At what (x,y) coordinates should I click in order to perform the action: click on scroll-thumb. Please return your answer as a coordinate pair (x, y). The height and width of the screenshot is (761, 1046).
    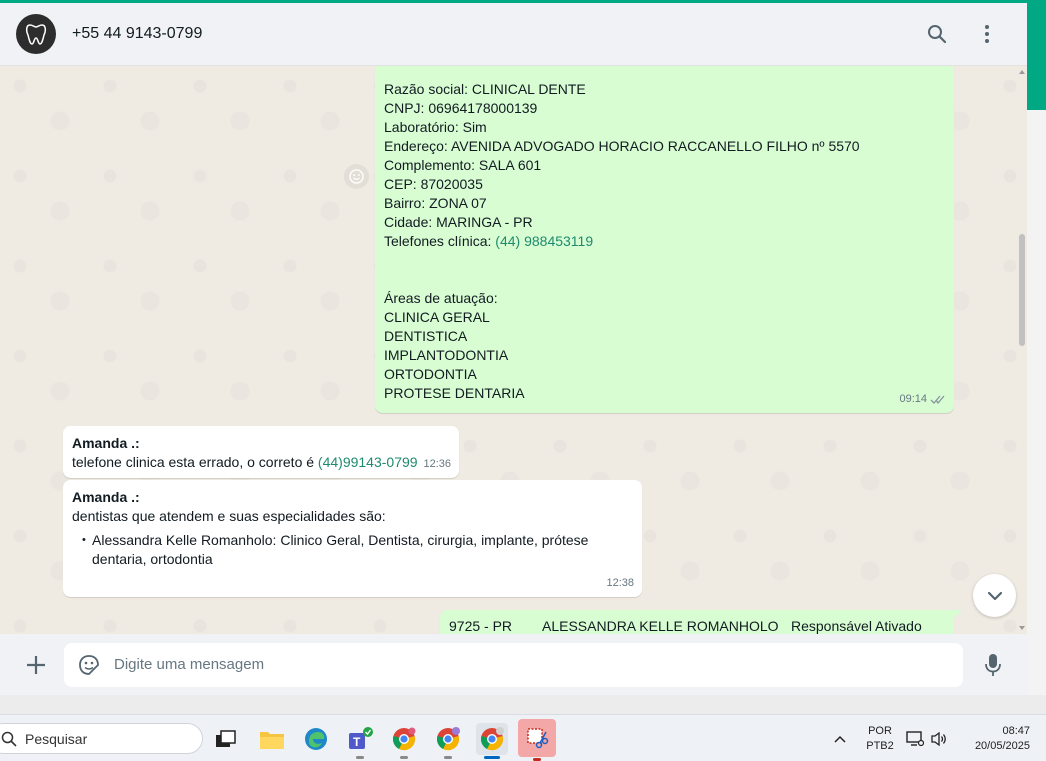
    Looking at the image, I should click on (1022, 290).